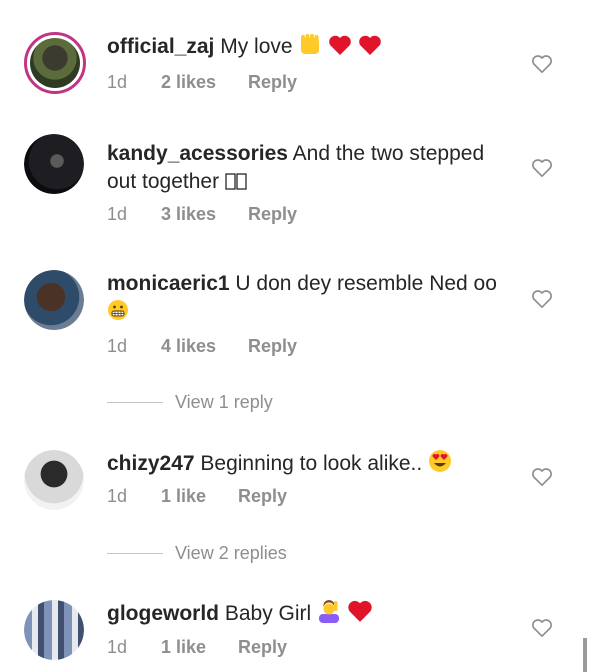 The height and width of the screenshot is (672, 590). Describe the element at coordinates (268, 613) in the screenshot. I see `comment-text: Baby Girl` at that location.